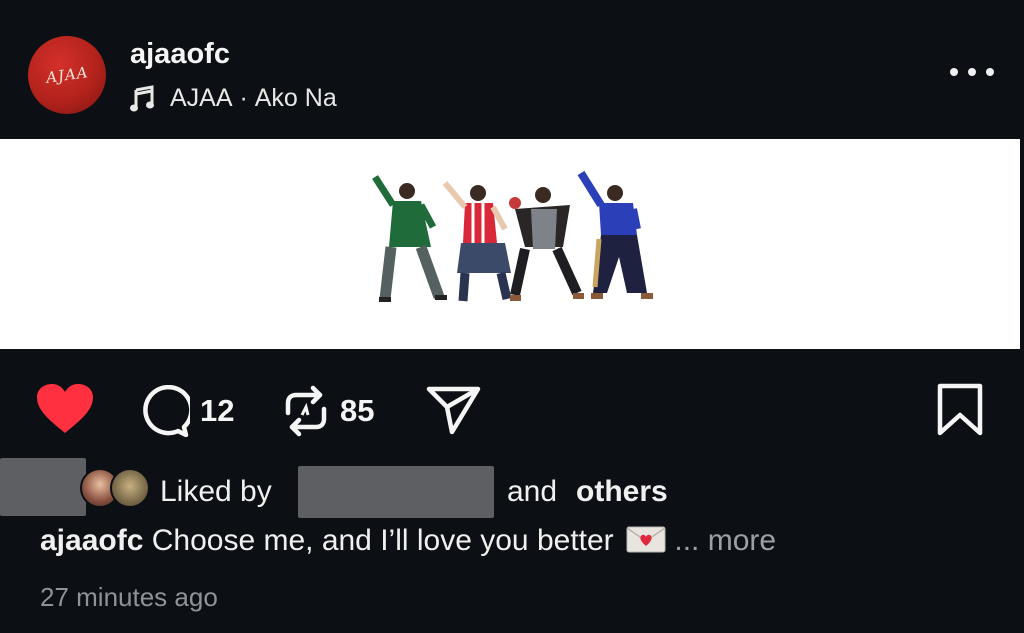 The height and width of the screenshot is (633, 1024). I want to click on audio-title: Ako Na, so click(295, 98).